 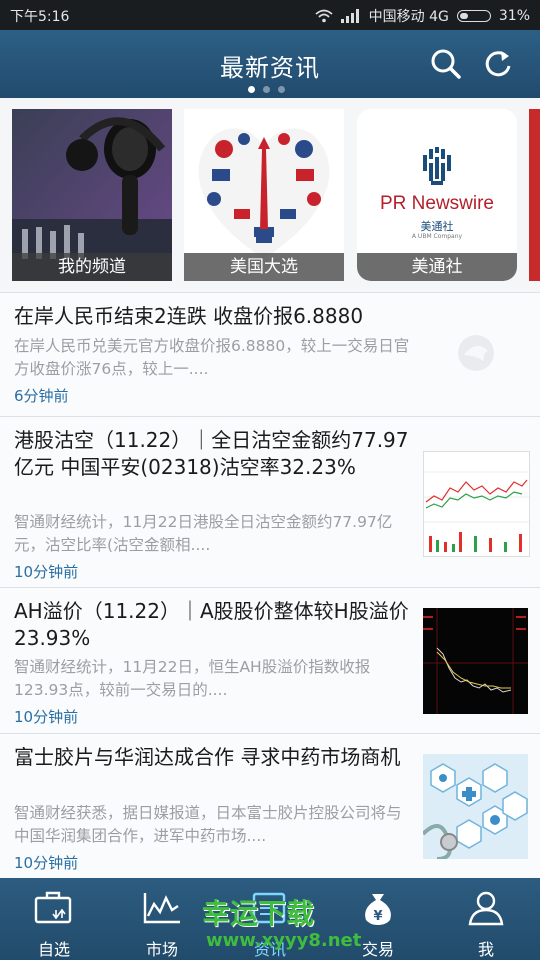 What do you see at coordinates (270, 15) in the screenshot?
I see `status-bar: 下午5:16 中国移动 4G 31%` at bounding box center [270, 15].